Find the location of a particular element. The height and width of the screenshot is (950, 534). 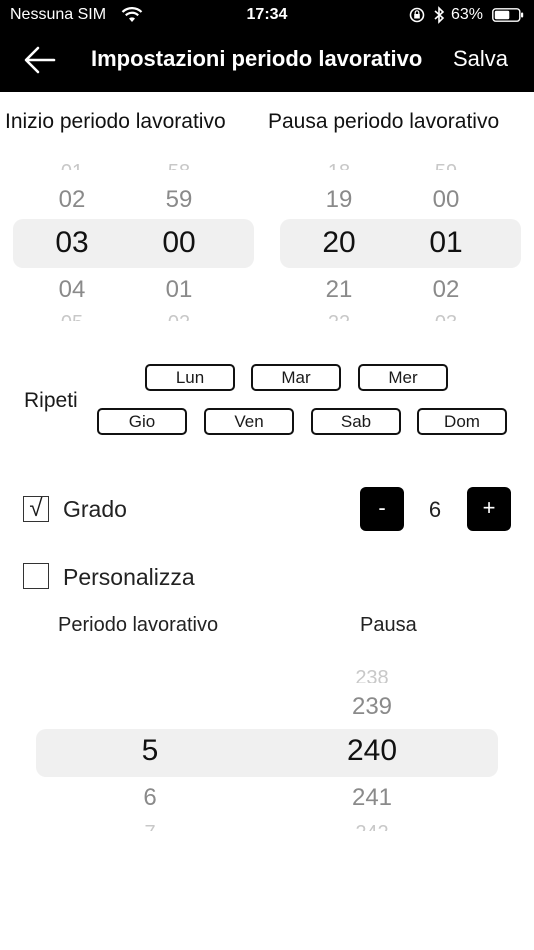

wheel-selected-item: 01 is located at coordinates (446, 242).